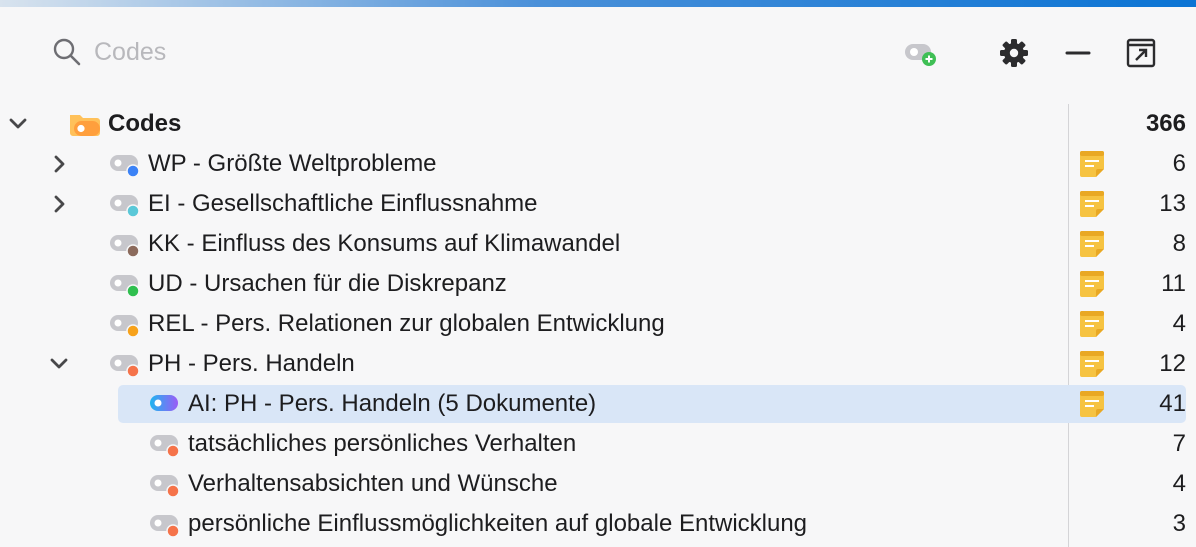  I want to click on row-label: PH - Pers. Handeln, so click(251, 363).